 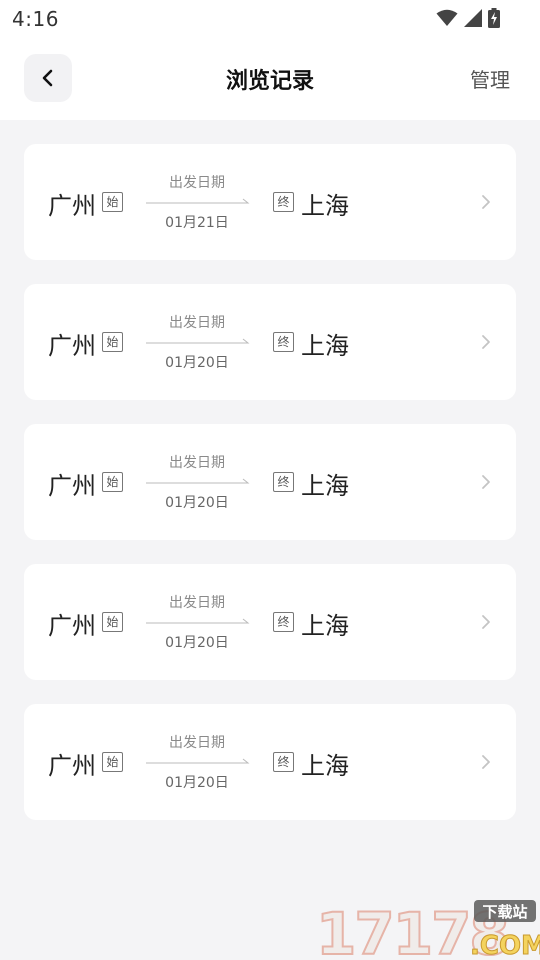 I want to click on watermark-logo: 17178 下载站 .COM, so click(x=427, y=929).